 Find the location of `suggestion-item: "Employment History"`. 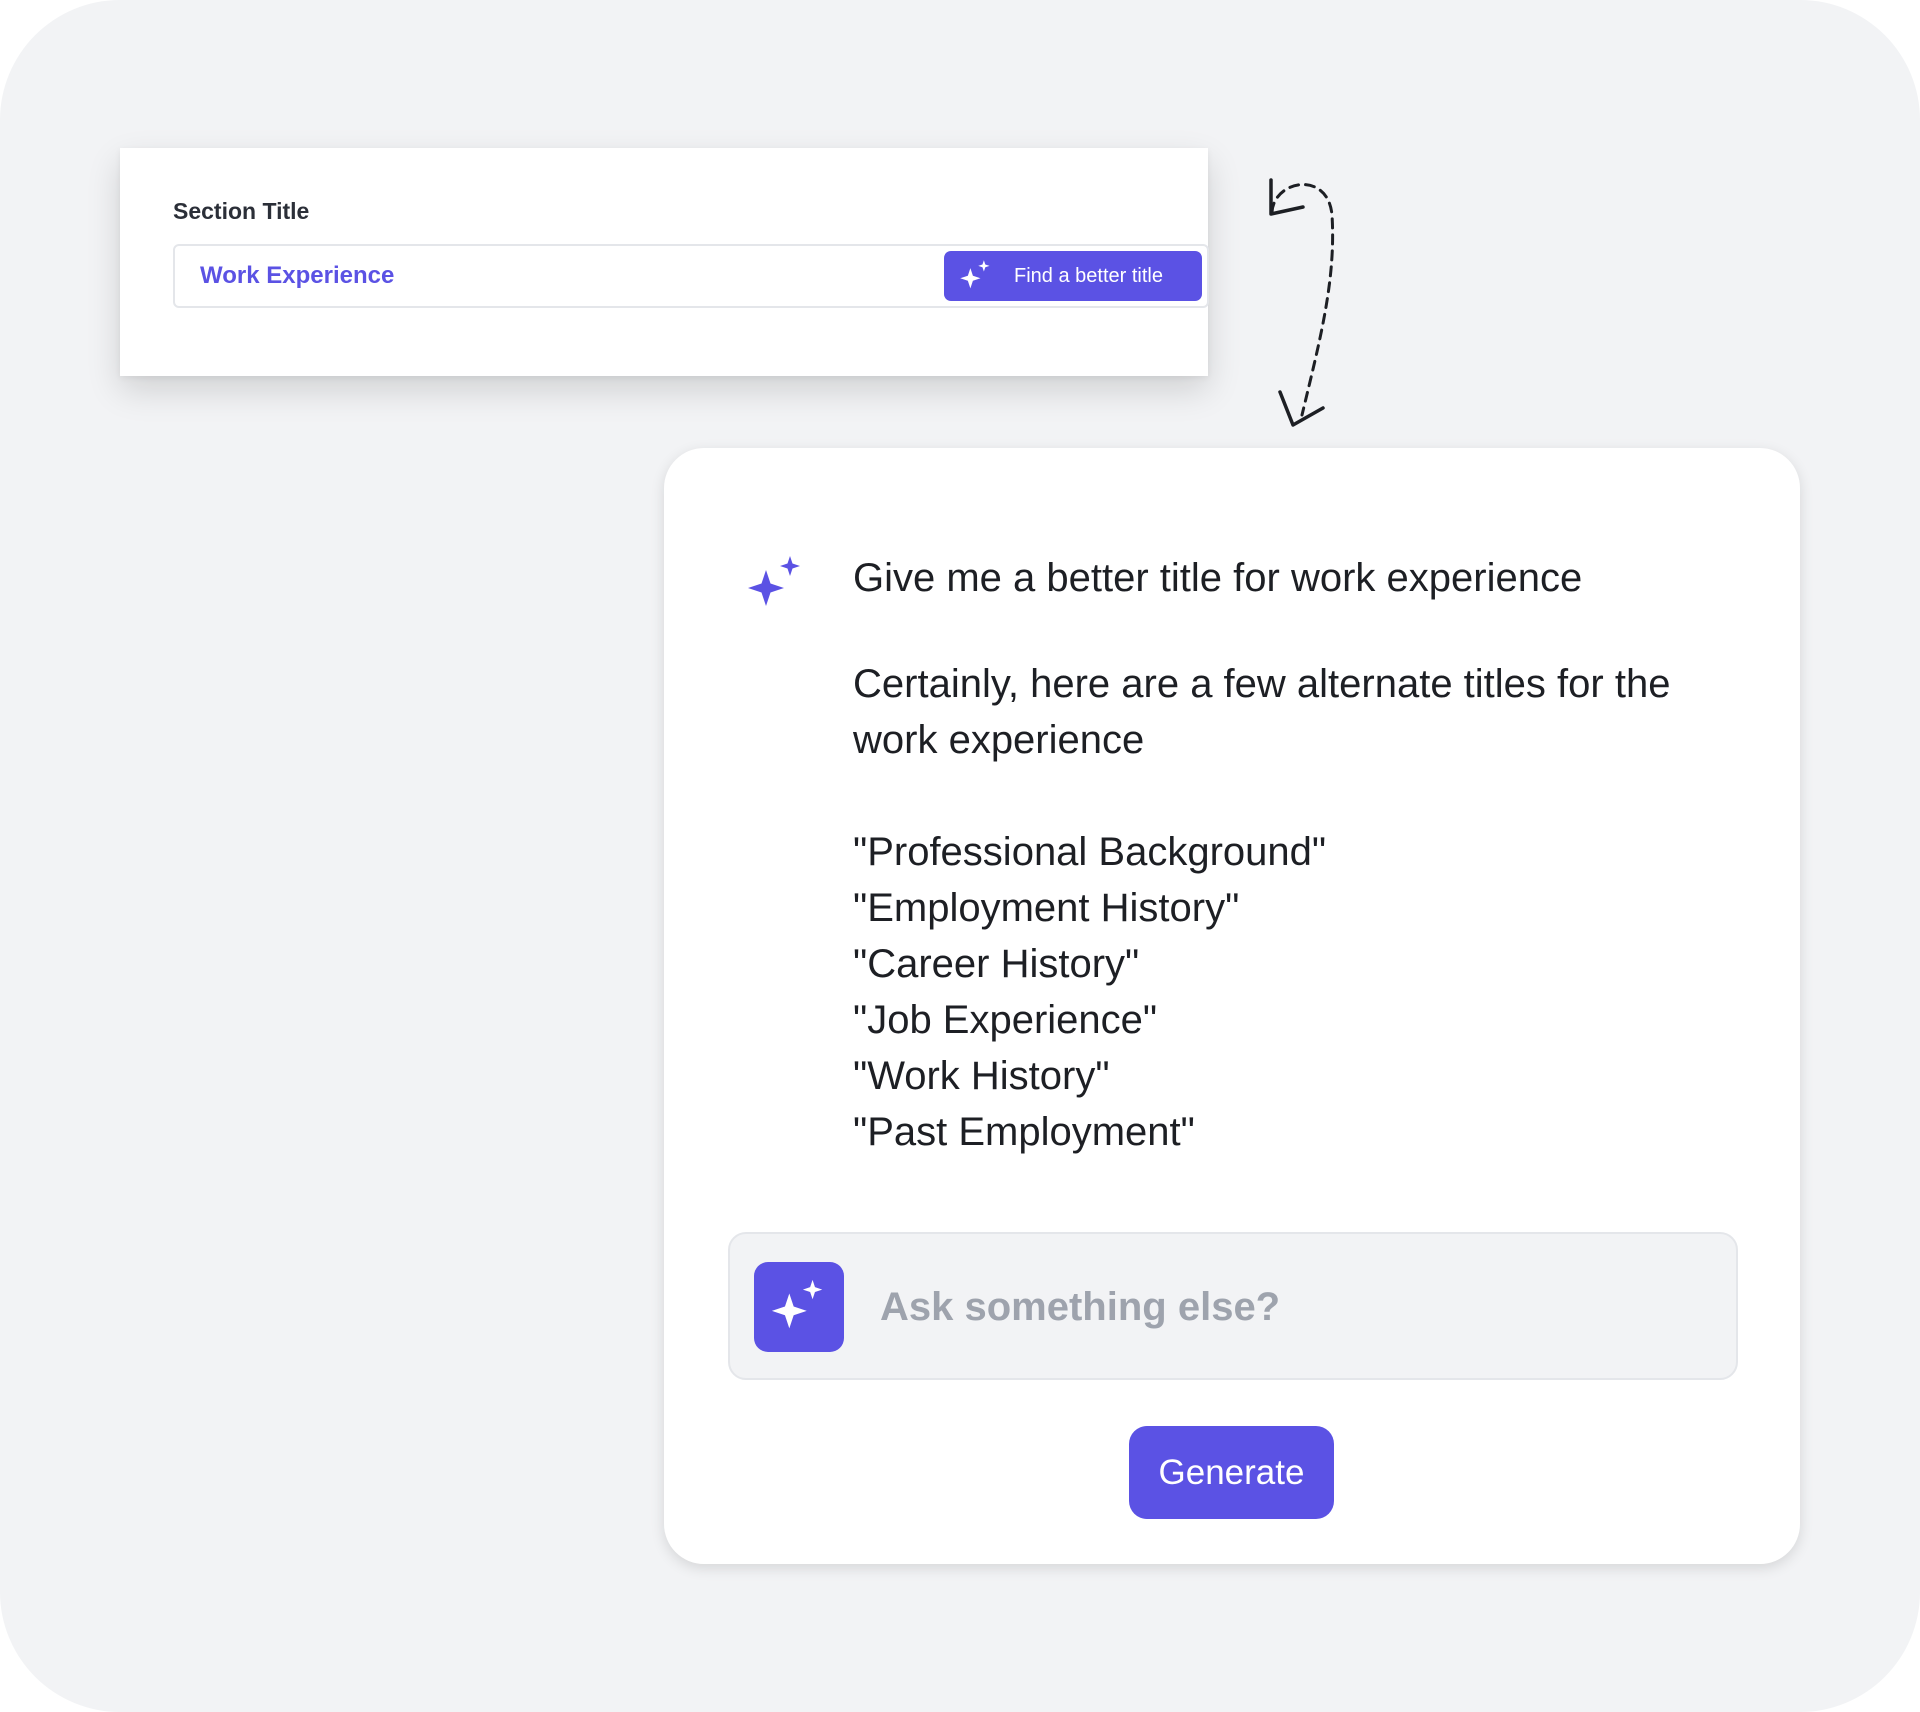

suggestion-item: "Employment History" is located at coordinates (1046, 908).